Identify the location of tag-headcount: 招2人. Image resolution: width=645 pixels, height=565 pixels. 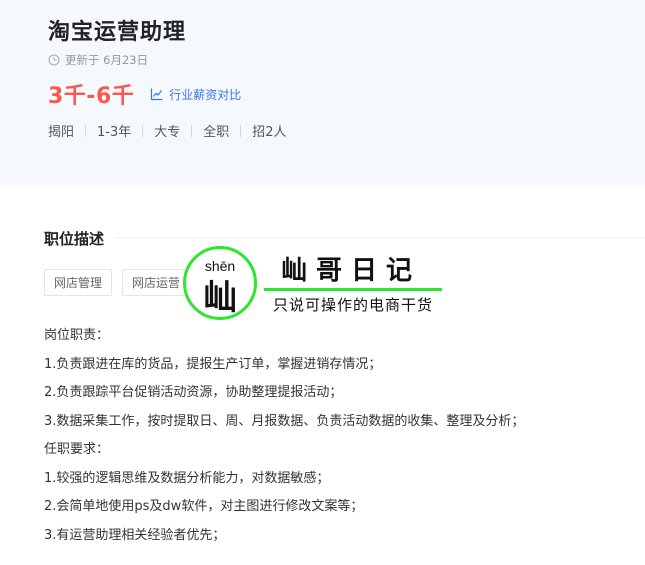
(269, 132).